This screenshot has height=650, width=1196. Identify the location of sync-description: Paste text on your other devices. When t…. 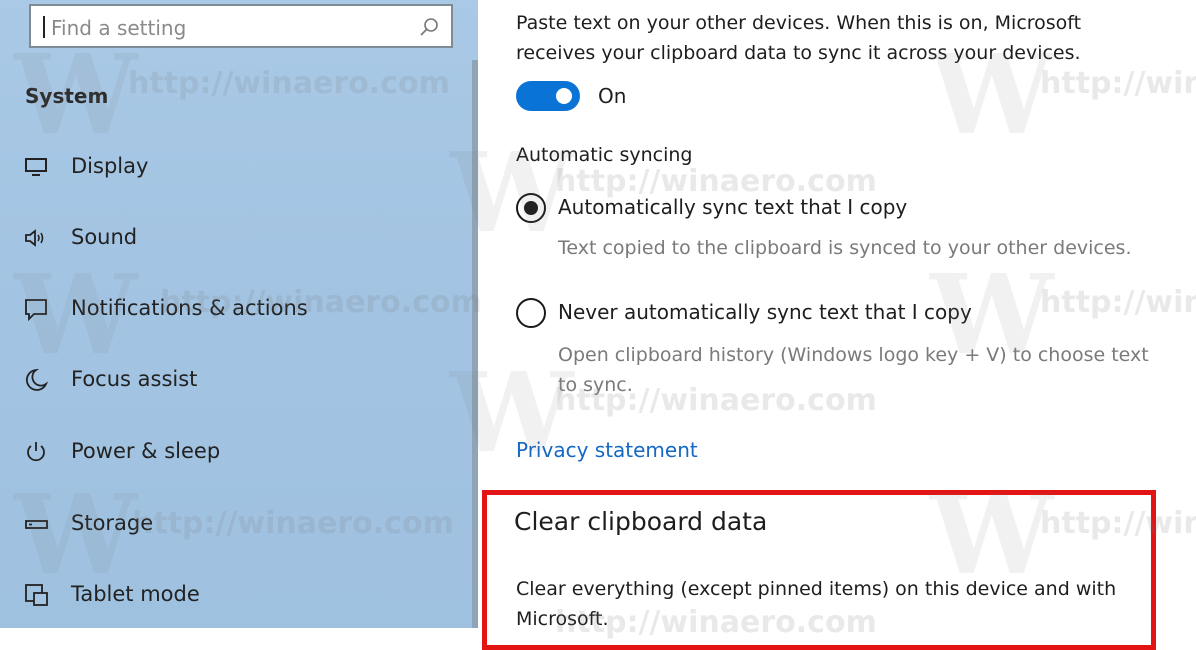
(799, 38).